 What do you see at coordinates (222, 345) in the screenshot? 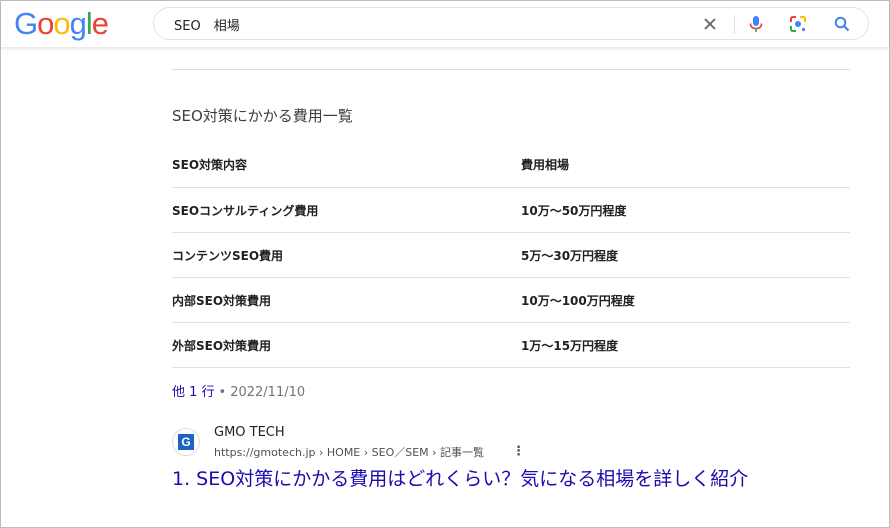
I see `table-cell: 外部SEO対策費用` at bounding box center [222, 345].